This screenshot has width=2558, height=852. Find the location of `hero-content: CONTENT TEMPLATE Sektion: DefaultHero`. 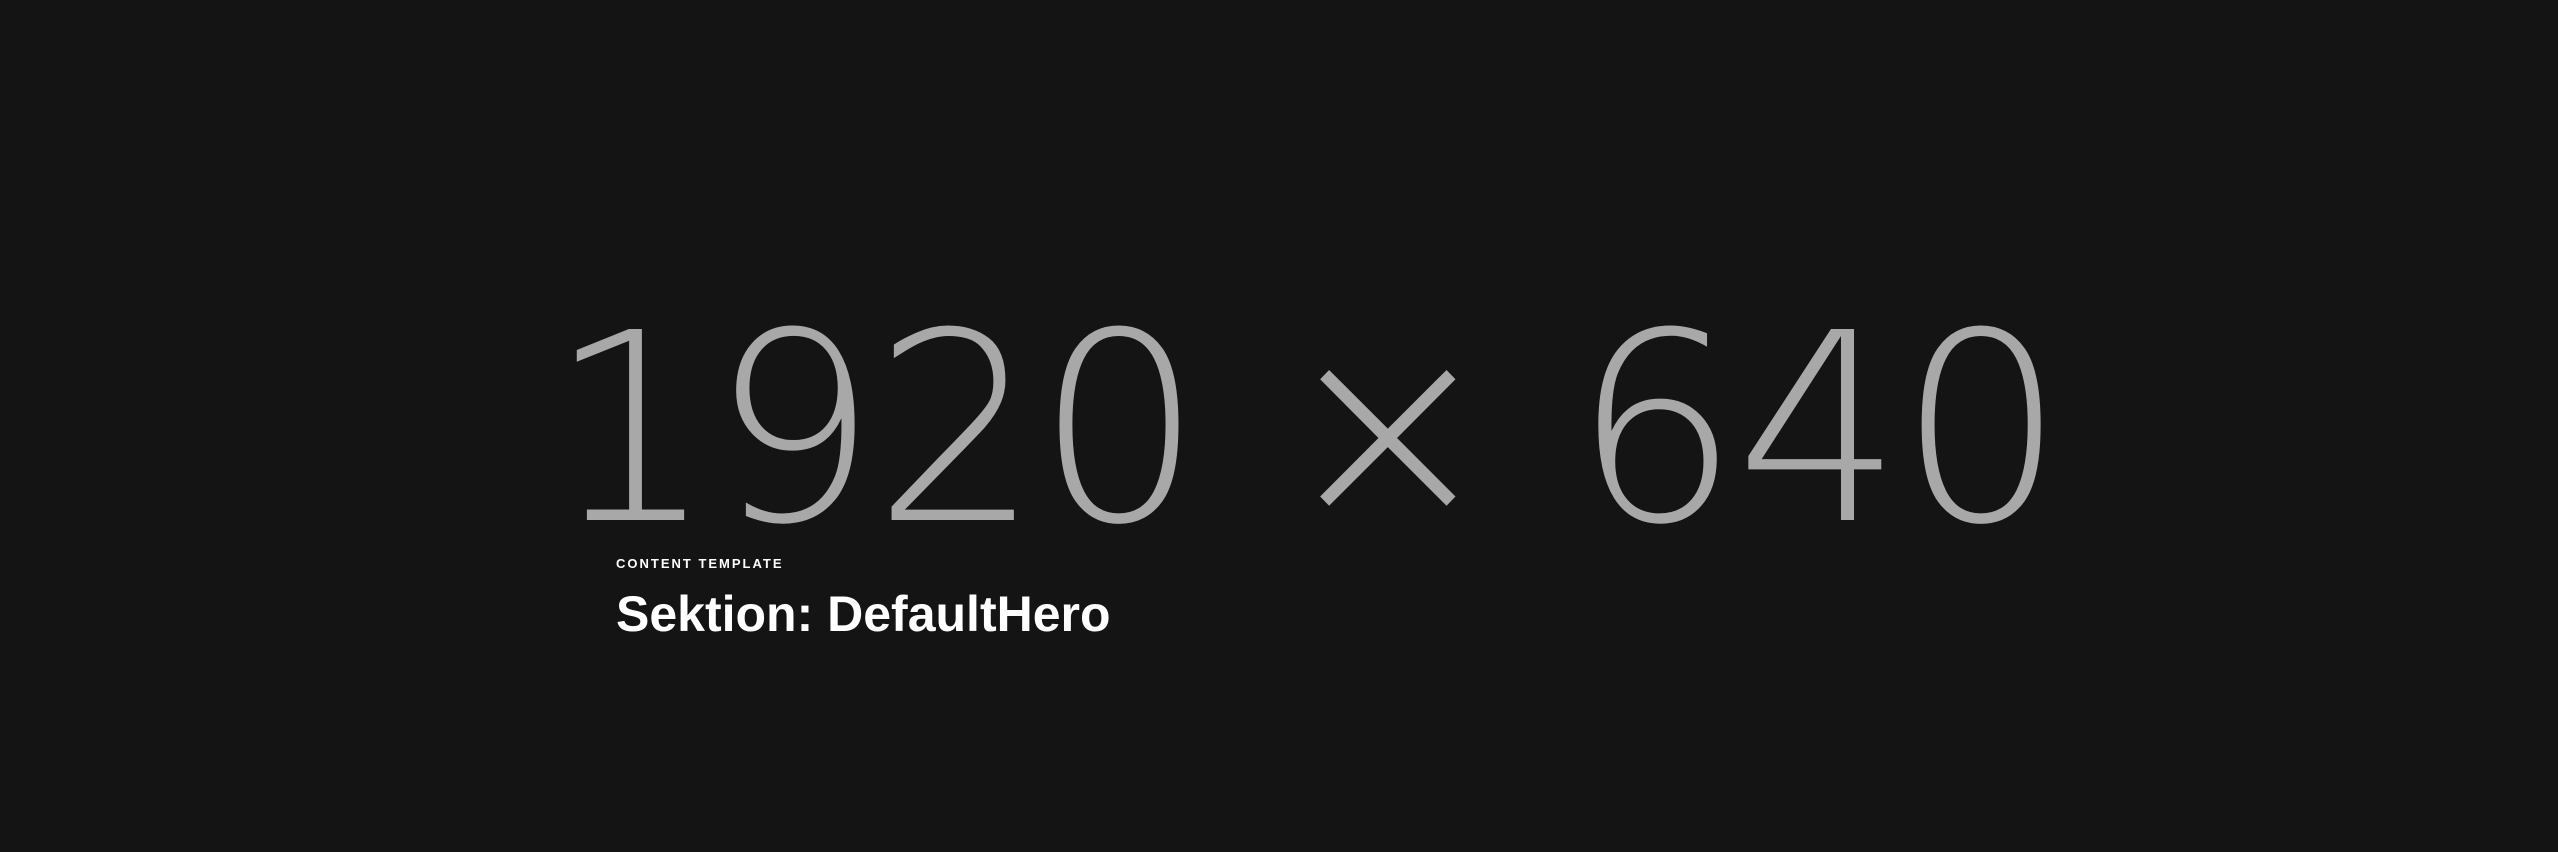

hero-content: CONTENT TEMPLATE Sektion: DefaultHero is located at coordinates (863, 599).